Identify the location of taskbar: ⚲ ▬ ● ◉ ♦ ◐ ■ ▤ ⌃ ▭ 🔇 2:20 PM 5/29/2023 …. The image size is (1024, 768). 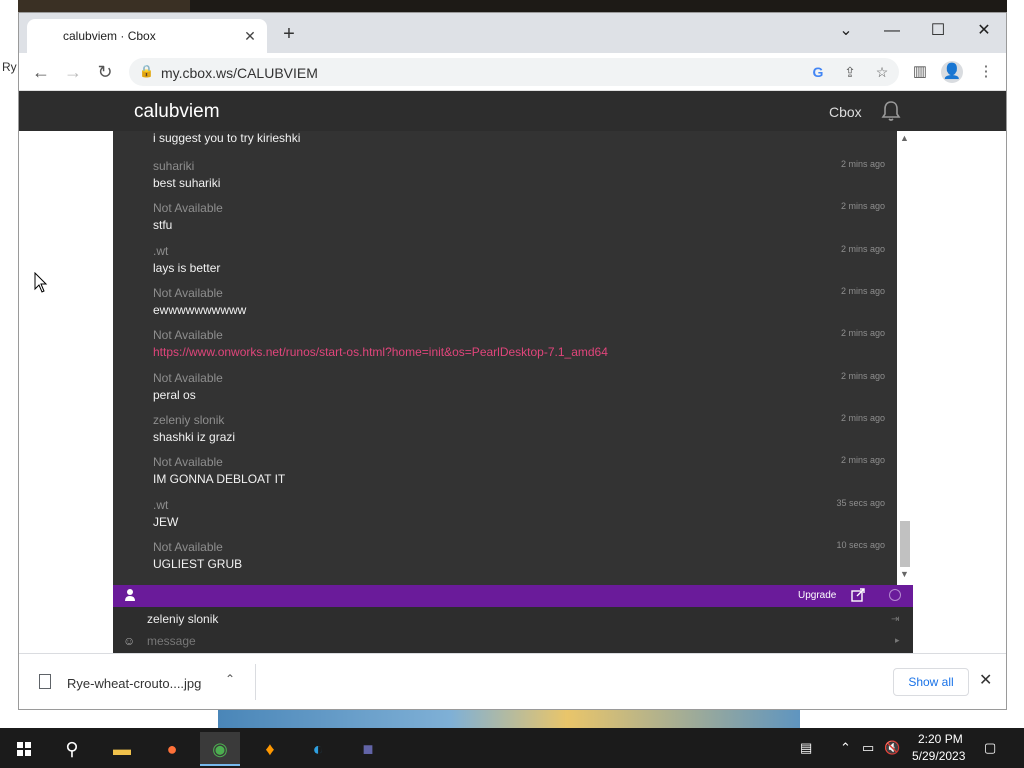
(512, 748).